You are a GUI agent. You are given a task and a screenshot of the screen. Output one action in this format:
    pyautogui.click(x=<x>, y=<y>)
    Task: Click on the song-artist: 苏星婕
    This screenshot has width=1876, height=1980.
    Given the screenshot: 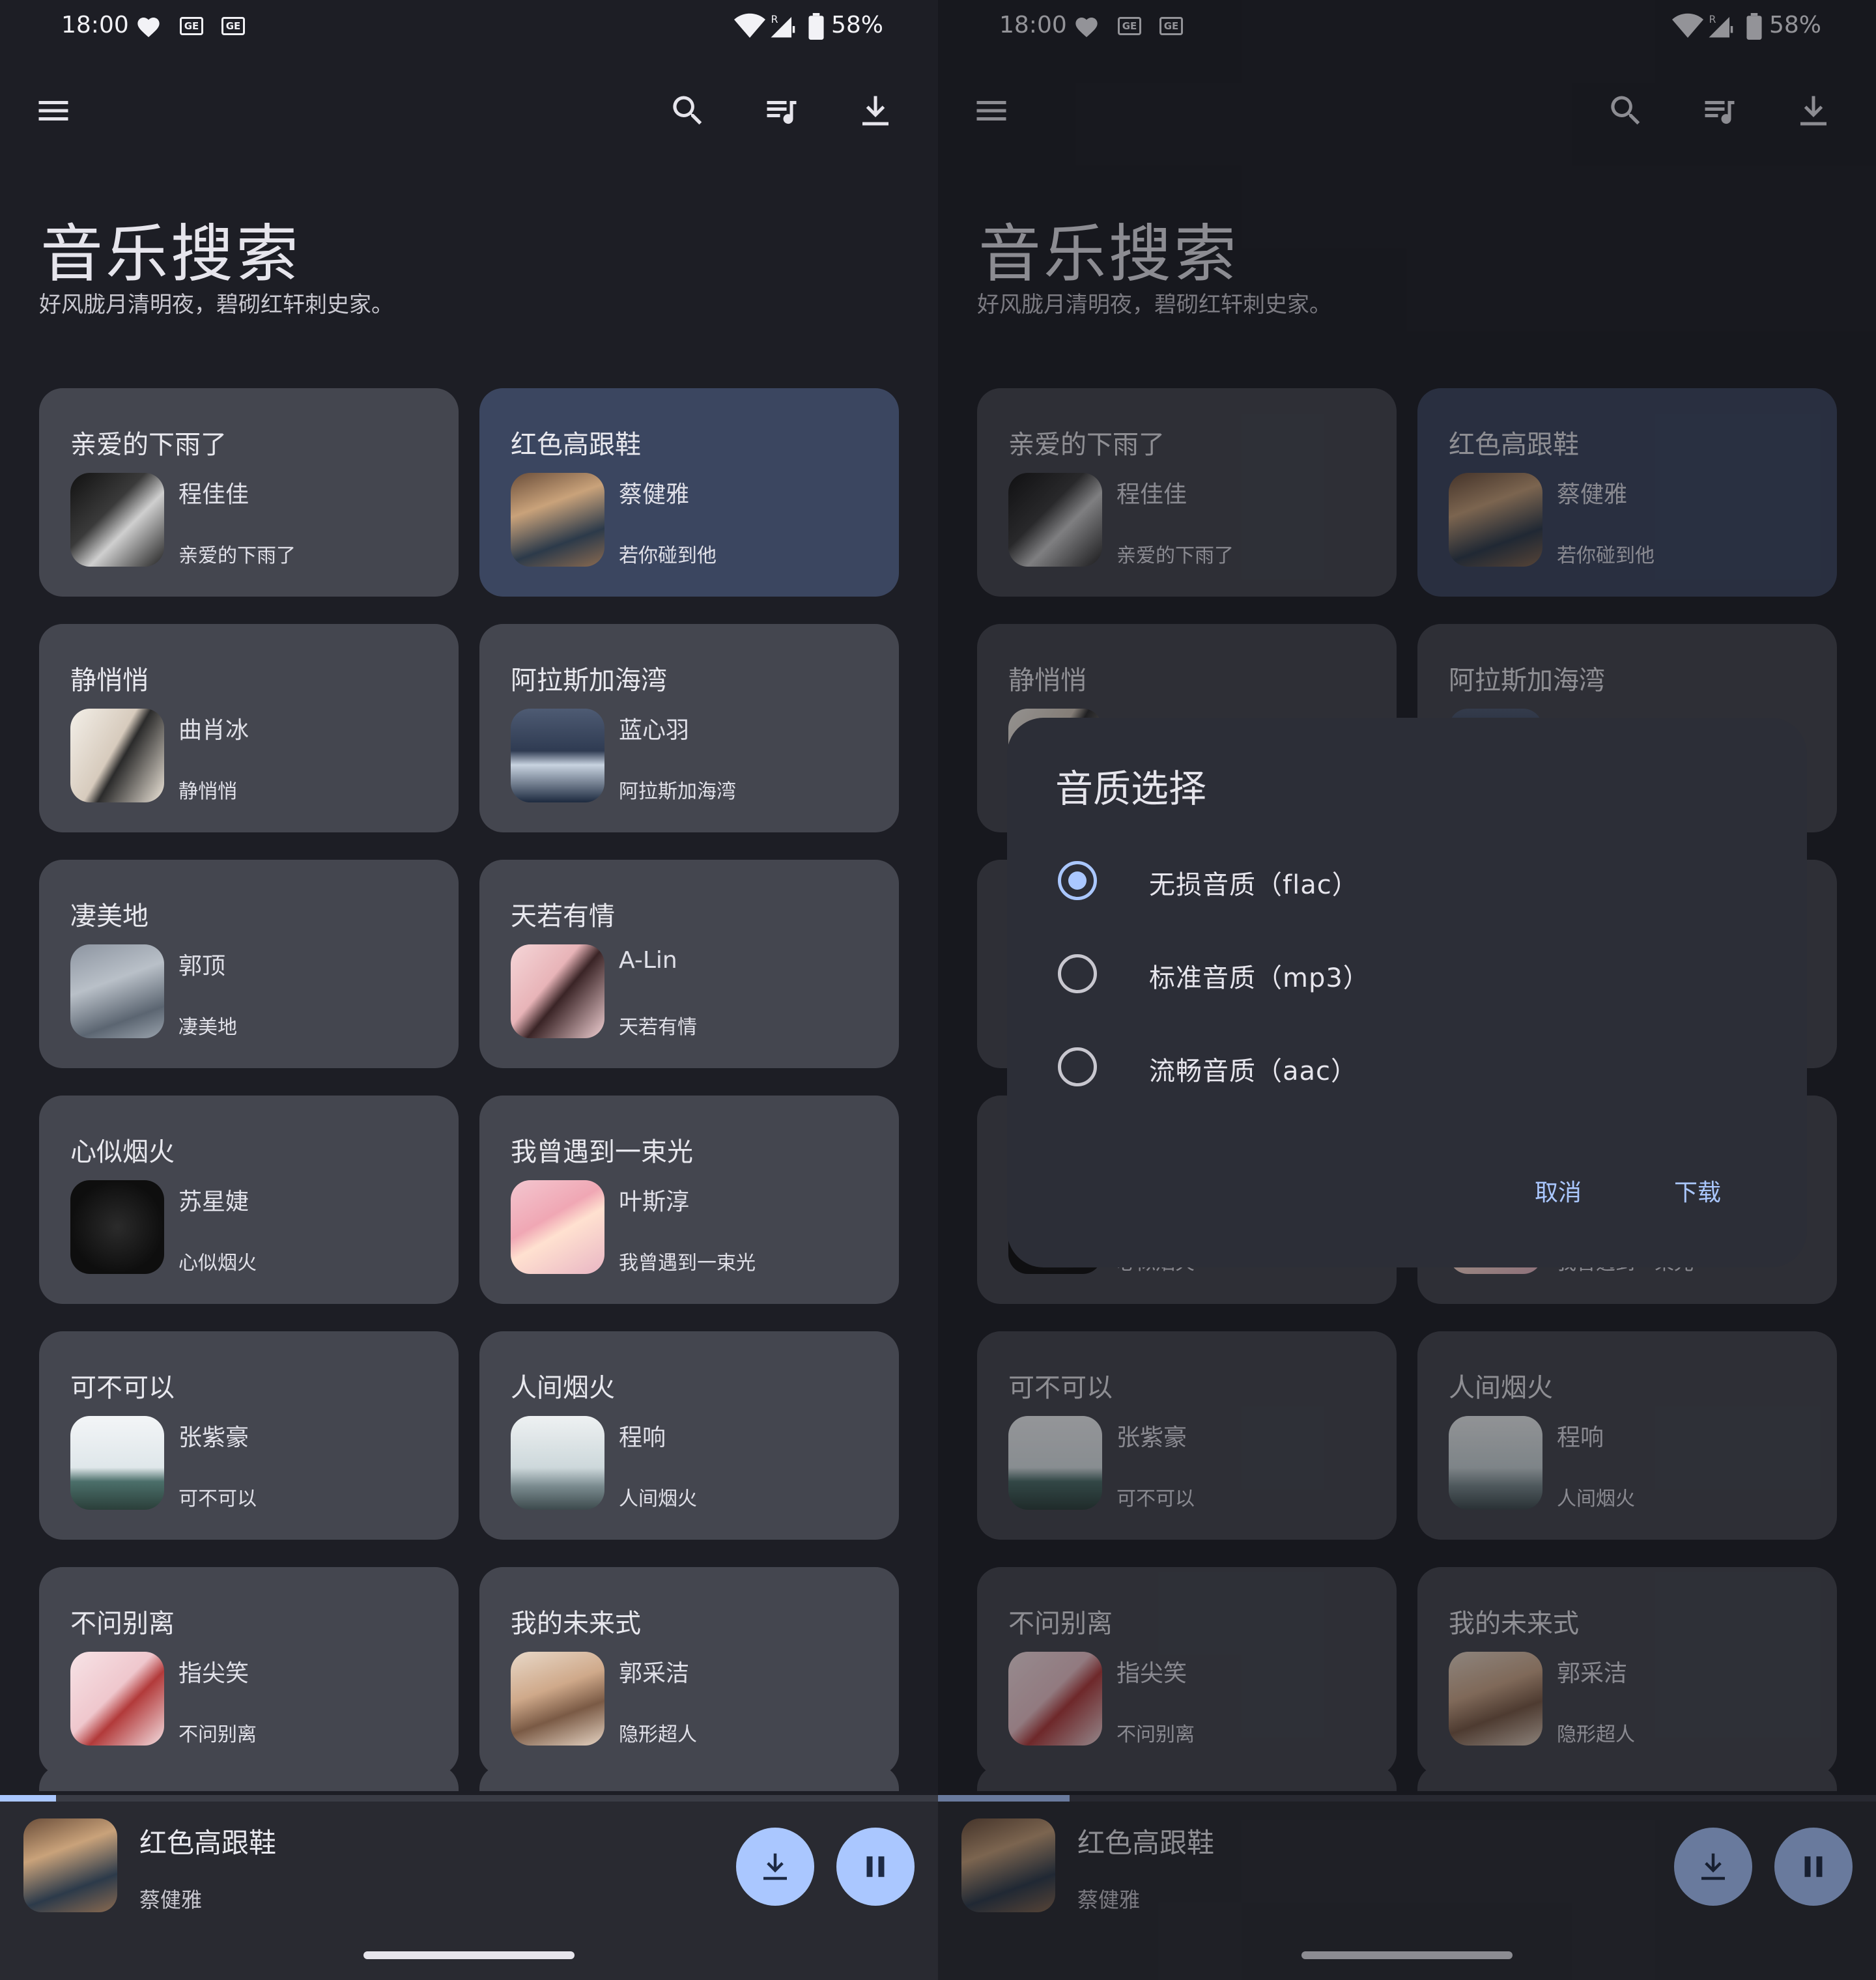 What is the action you would take?
    pyautogui.click(x=213, y=1202)
    